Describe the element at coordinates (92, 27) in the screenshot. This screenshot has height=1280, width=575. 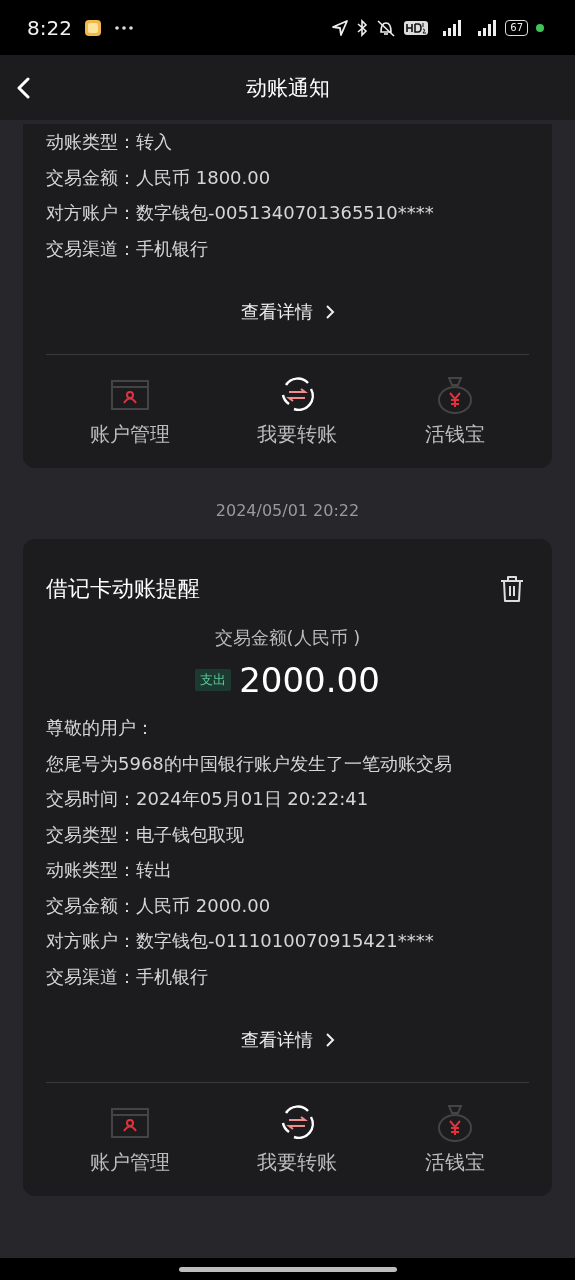
I see `notes-app-icon` at that location.